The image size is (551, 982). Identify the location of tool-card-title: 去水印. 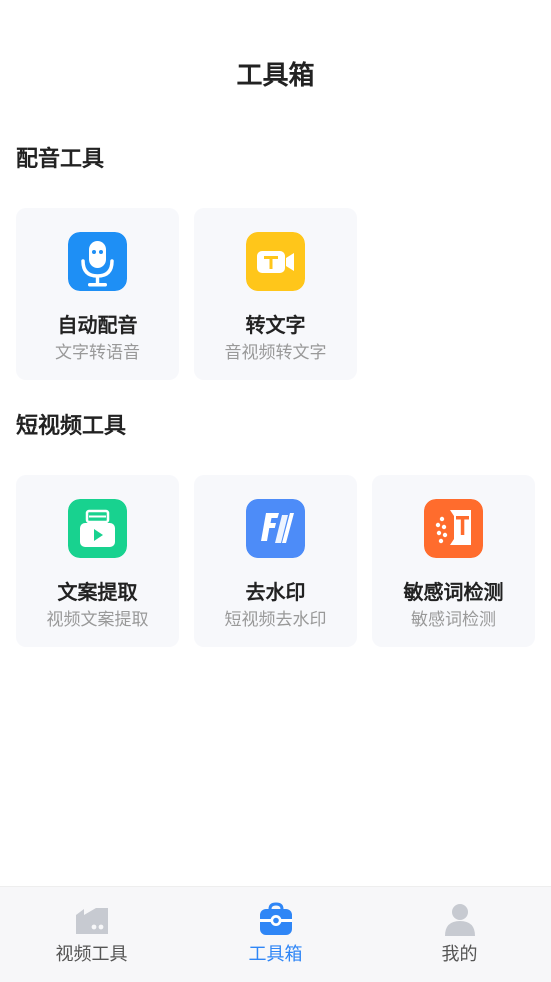
(275, 592).